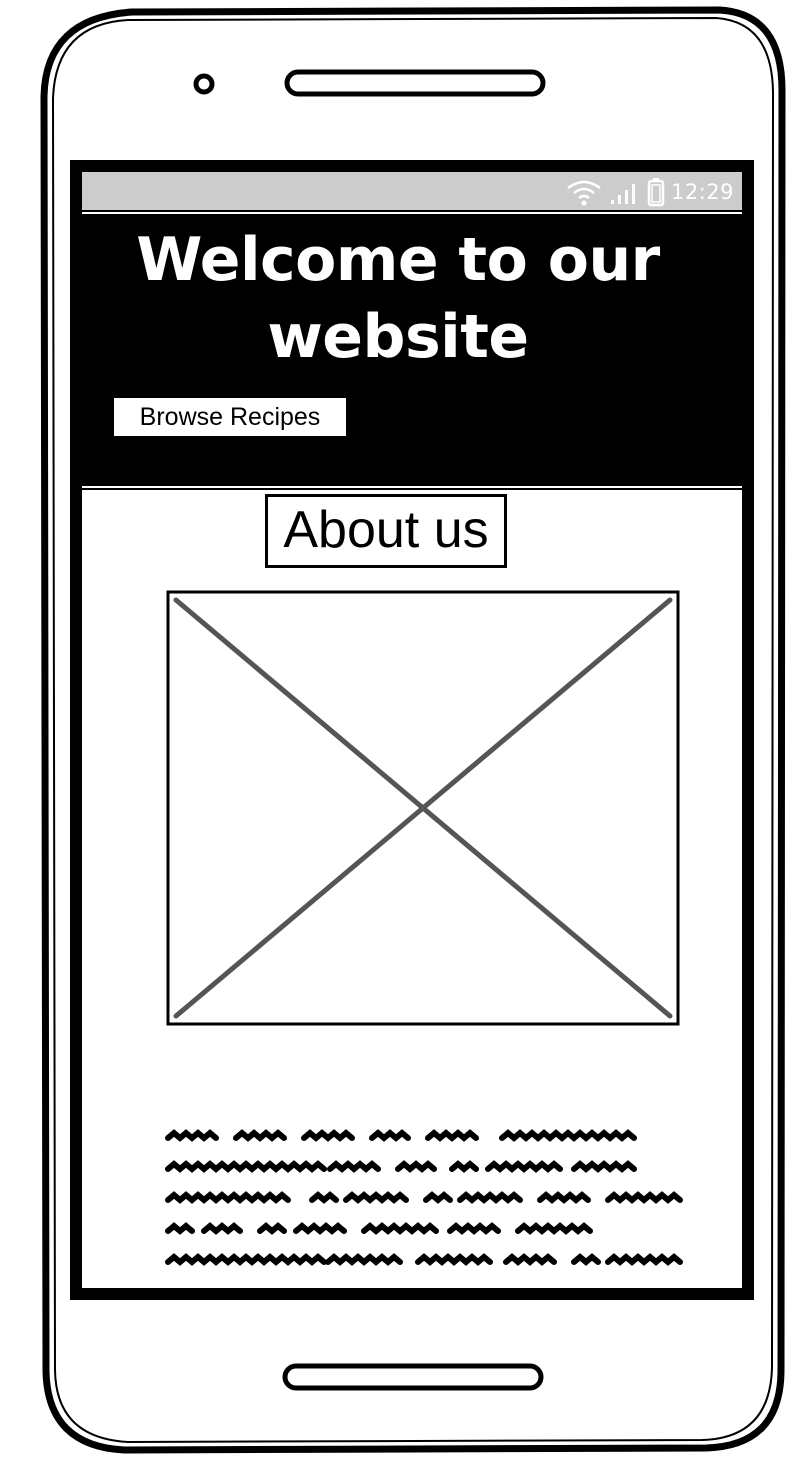 Image resolution: width=804 pixels, height=1462 pixels. Describe the element at coordinates (413, 1377) in the screenshot. I see `home-button` at that location.